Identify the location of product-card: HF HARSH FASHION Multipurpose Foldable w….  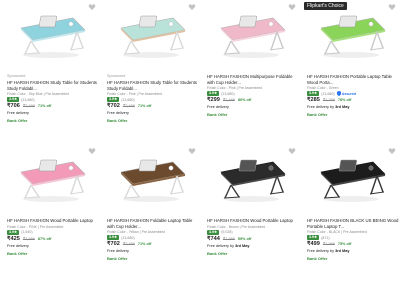
(252, 72).